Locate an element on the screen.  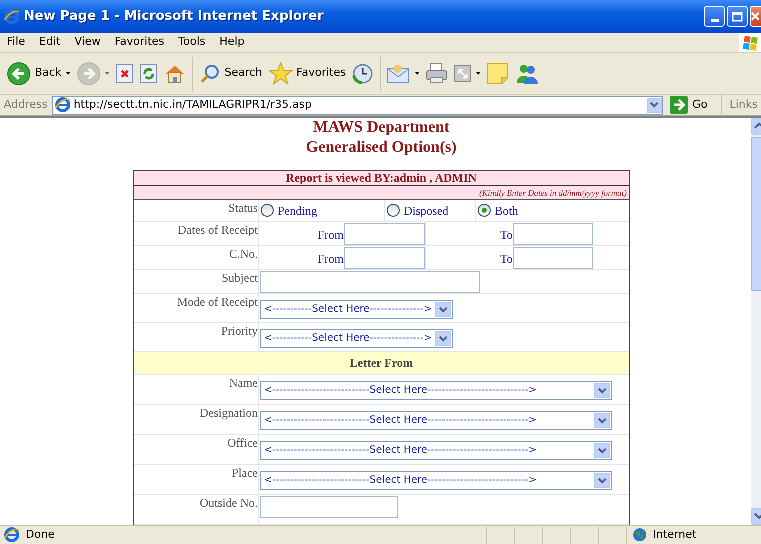
close-button is located at coordinates (755, 16).